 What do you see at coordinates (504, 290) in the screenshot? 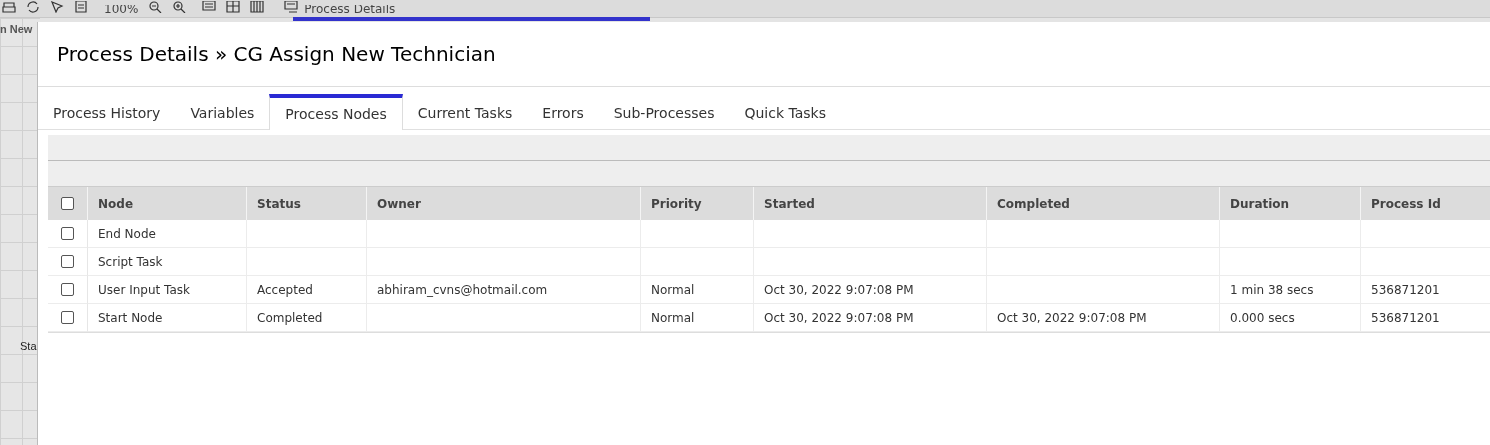
I see `table-cell: abhiram_cvns@hotmail.com` at bounding box center [504, 290].